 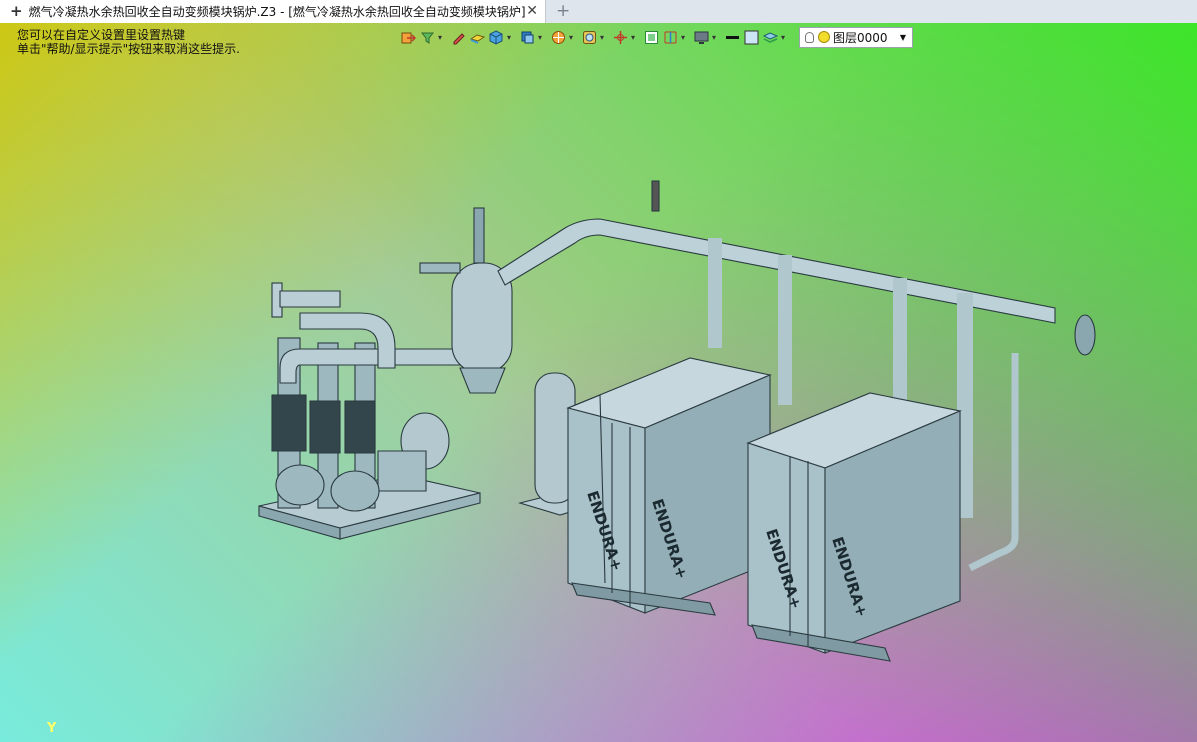 I want to click on plus-icon: +, so click(x=563, y=11).